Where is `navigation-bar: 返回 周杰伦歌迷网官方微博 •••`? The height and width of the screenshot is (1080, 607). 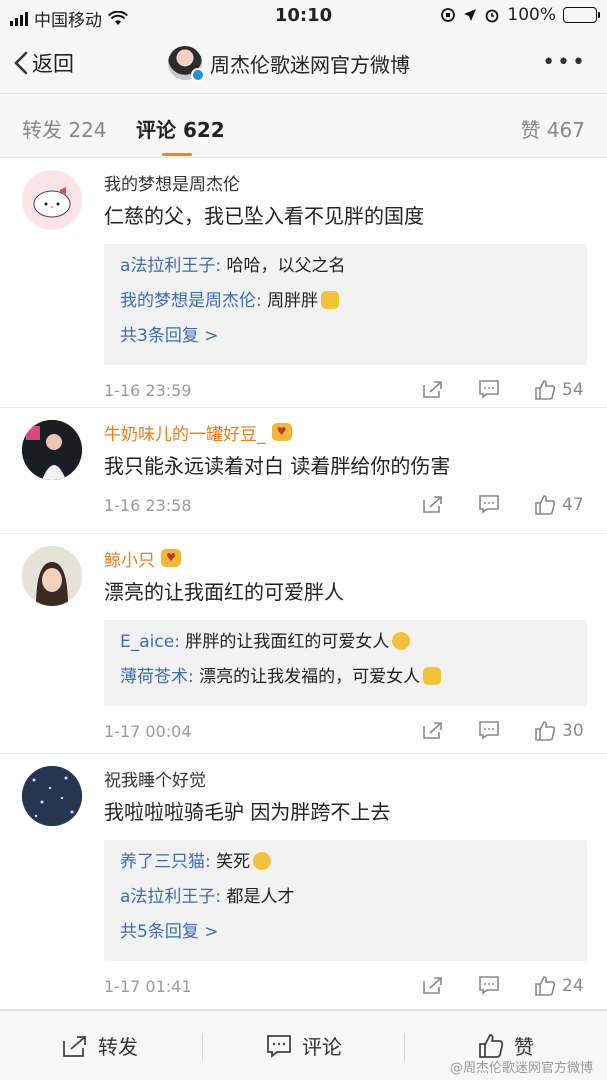 navigation-bar: 返回 周杰伦歌迷网官方微博 ••• is located at coordinates (303, 64).